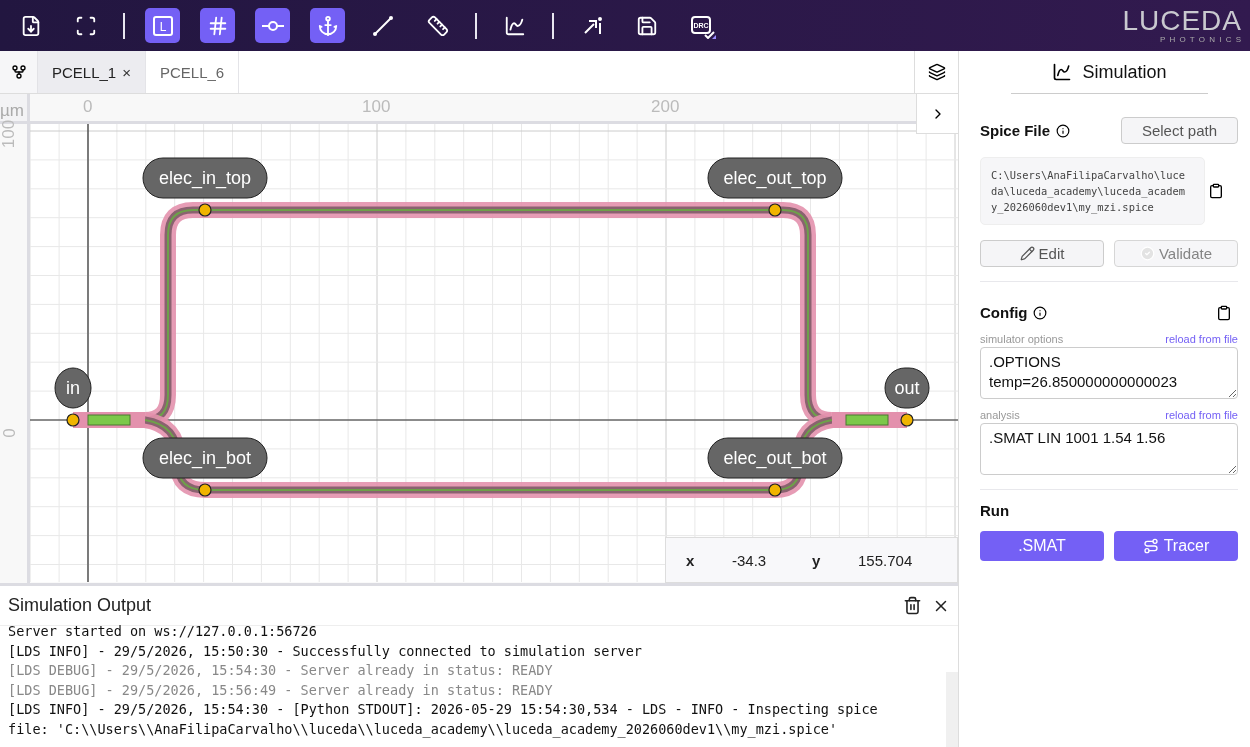 The width and height of the screenshot is (1250, 747). I want to click on select-path-button: Select path, so click(1179, 130).